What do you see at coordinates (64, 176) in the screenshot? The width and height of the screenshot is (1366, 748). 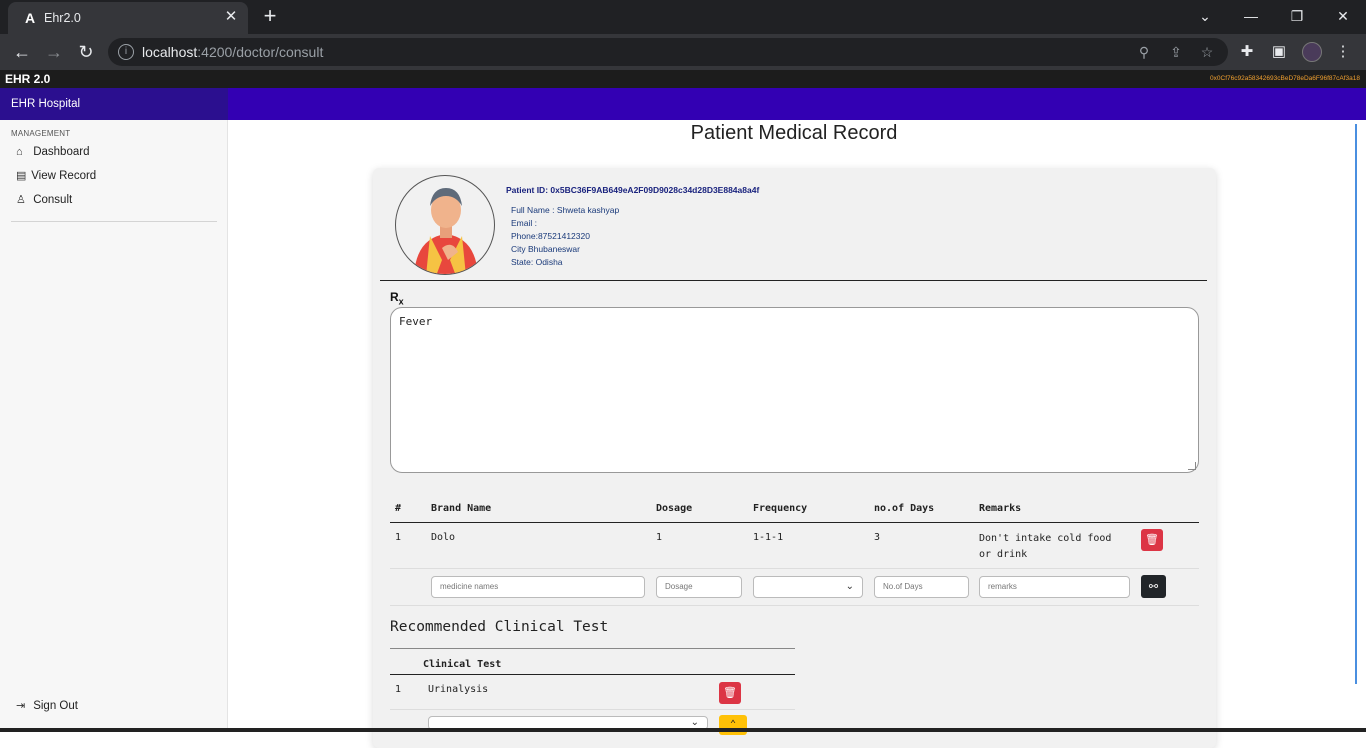 I see `sidebar-item-label: View Record` at bounding box center [64, 176].